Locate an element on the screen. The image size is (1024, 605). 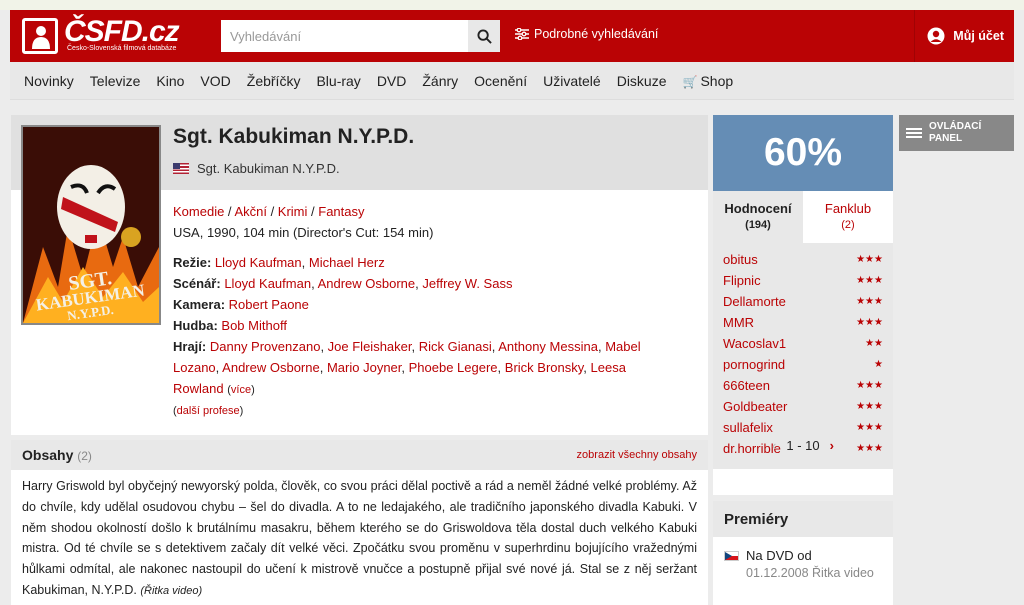
list-item: Wacoslav1 ★★ is located at coordinates (803, 343).